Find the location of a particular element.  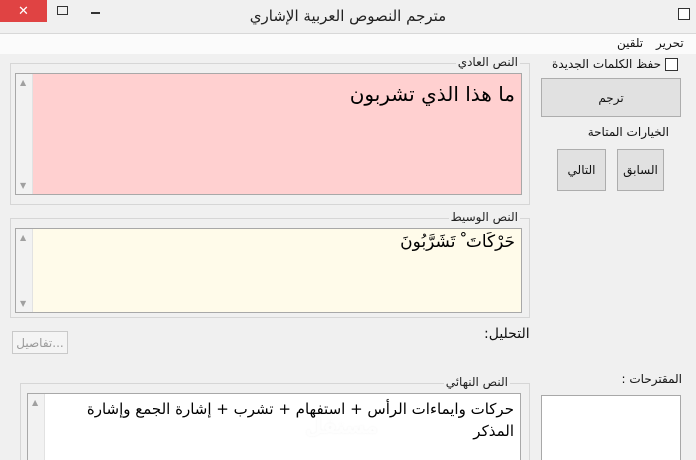

app-icon is located at coordinates (684, 14).